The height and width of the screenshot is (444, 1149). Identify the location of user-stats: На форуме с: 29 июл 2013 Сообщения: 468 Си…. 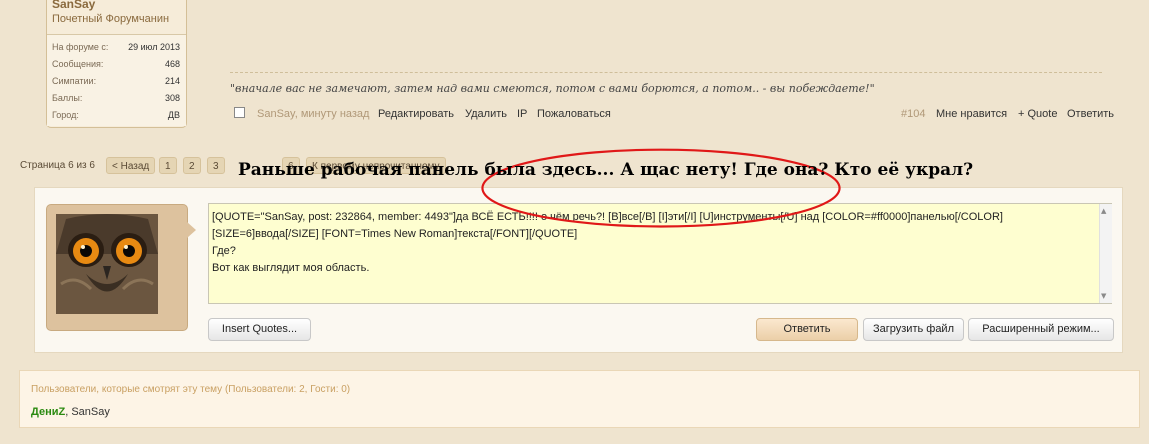
(116, 80).